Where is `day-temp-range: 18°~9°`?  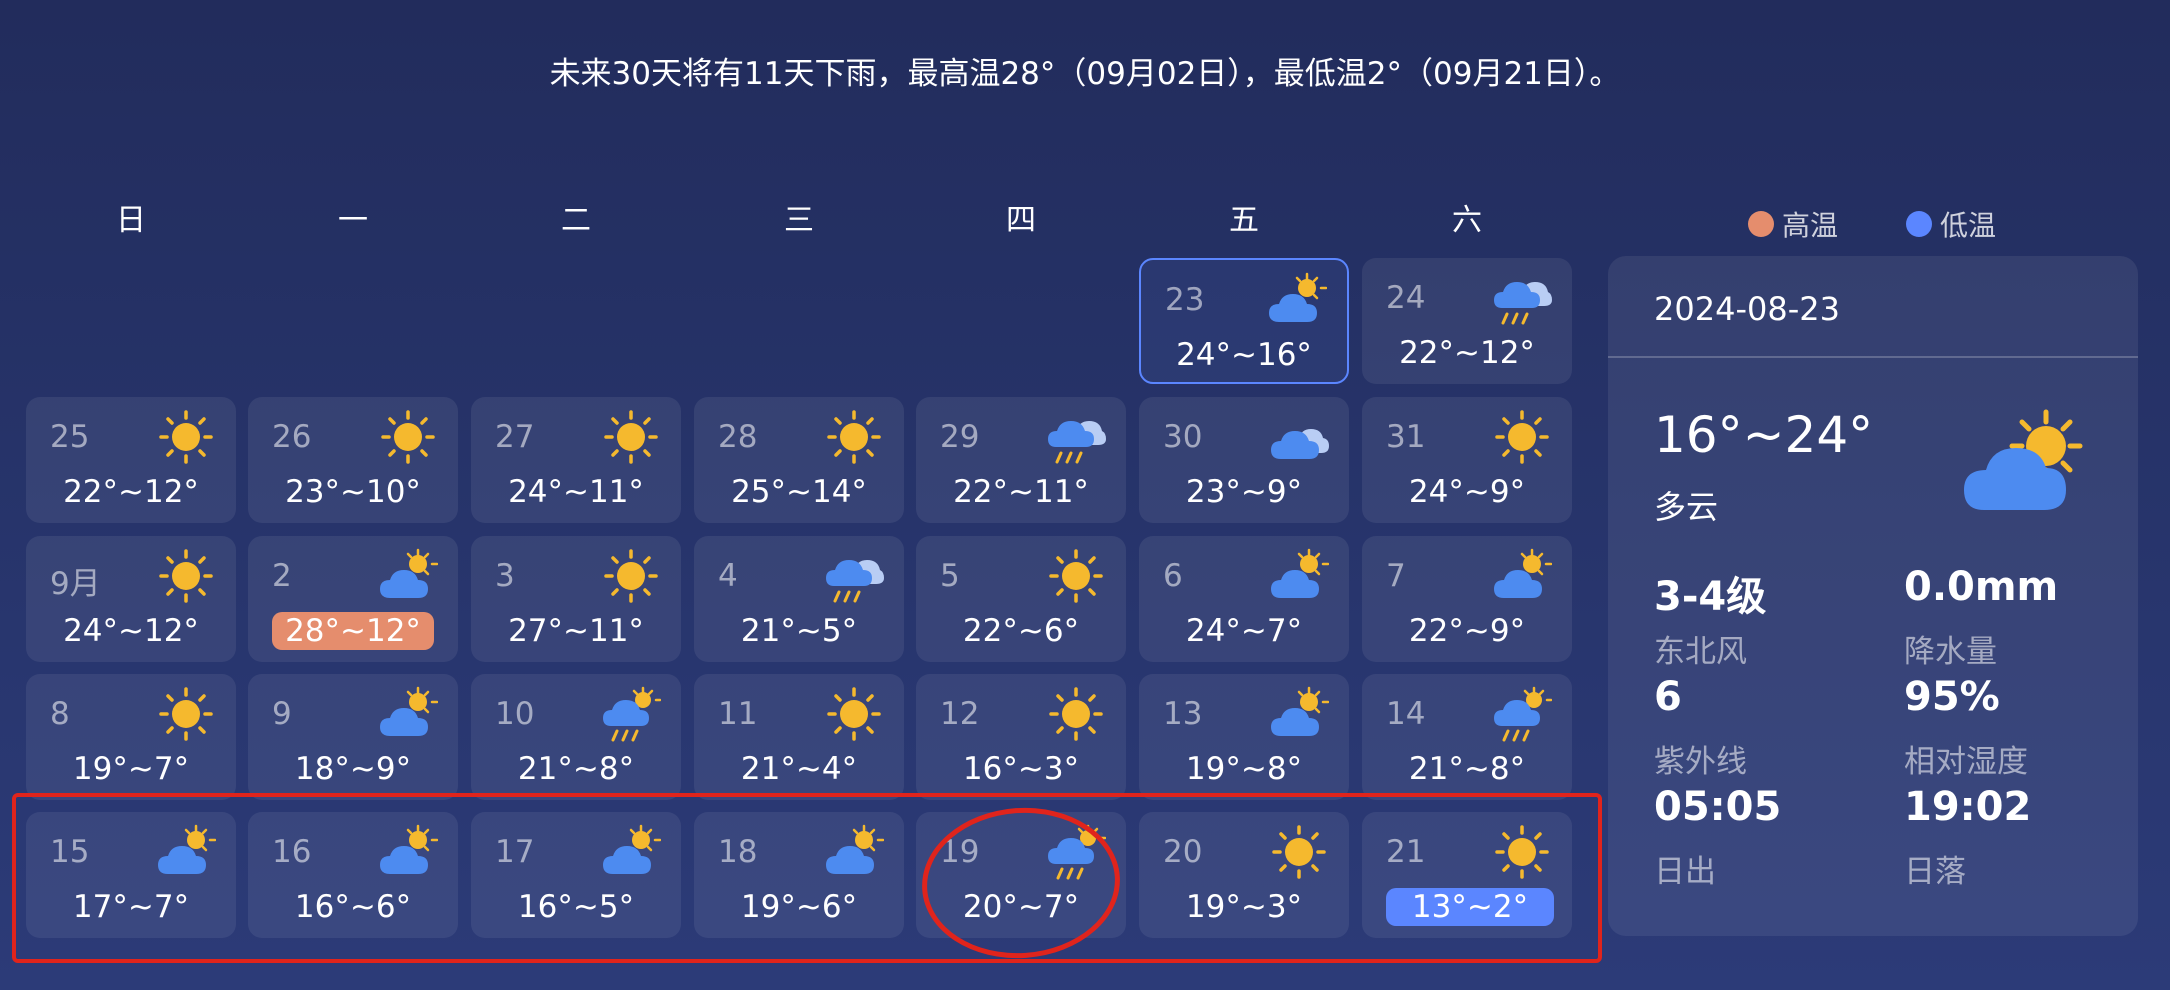
day-temp-range: 18°~9° is located at coordinates (353, 769).